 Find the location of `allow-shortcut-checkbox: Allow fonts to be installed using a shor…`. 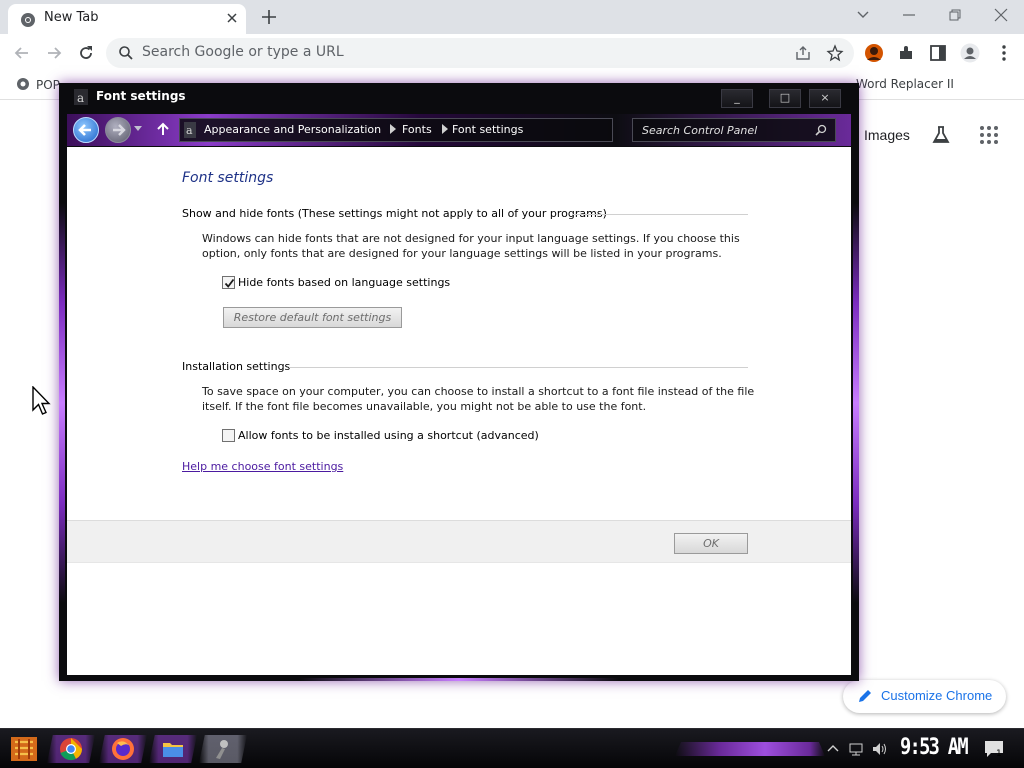

allow-shortcut-checkbox: Allow fonts to be installed using a shor… is located at coordinates (380, 435).